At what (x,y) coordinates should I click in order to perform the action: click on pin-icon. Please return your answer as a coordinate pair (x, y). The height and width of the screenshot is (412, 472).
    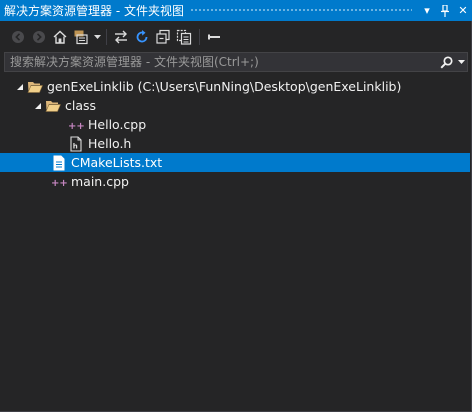
    Looking at the image, I should click on (445, 10).